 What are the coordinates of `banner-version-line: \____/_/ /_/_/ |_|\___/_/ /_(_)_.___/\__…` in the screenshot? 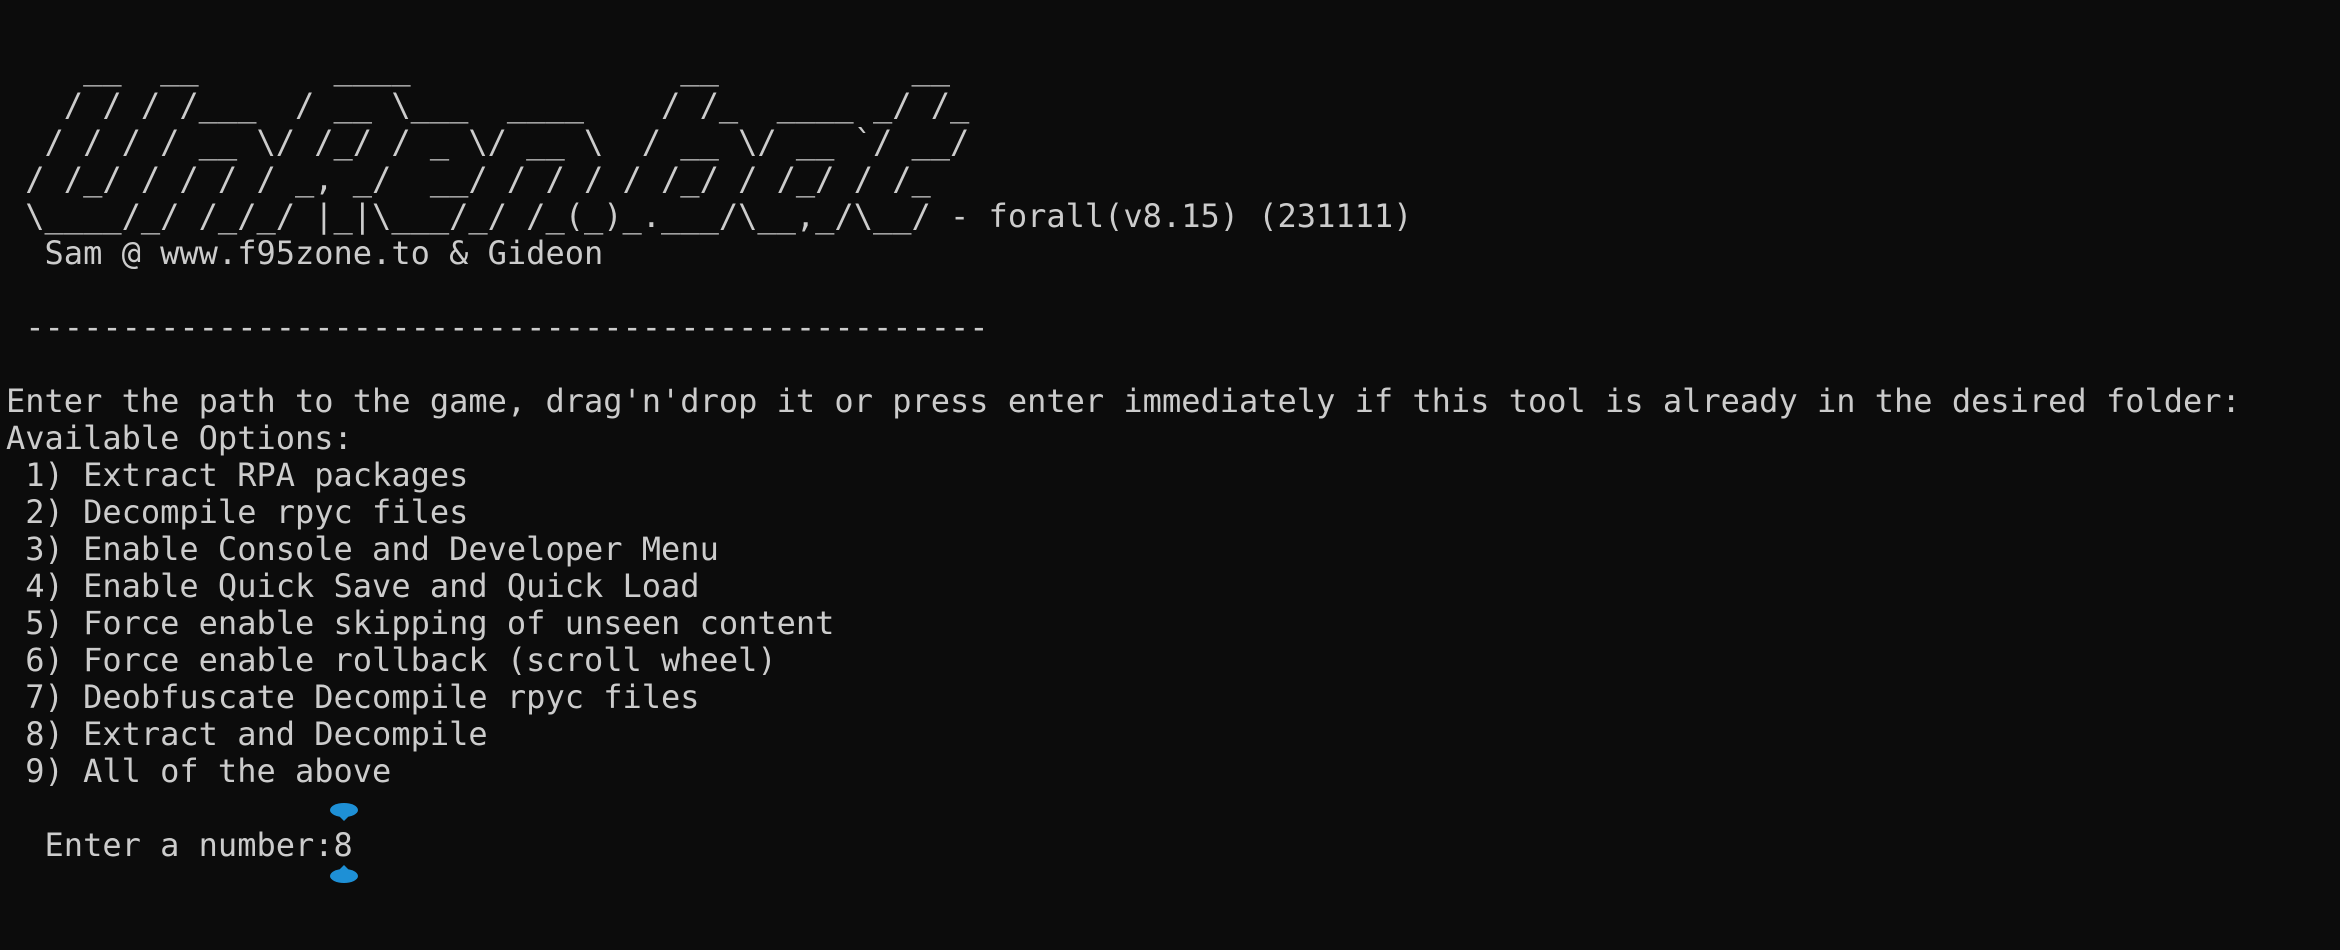 It's located at (709, 216).